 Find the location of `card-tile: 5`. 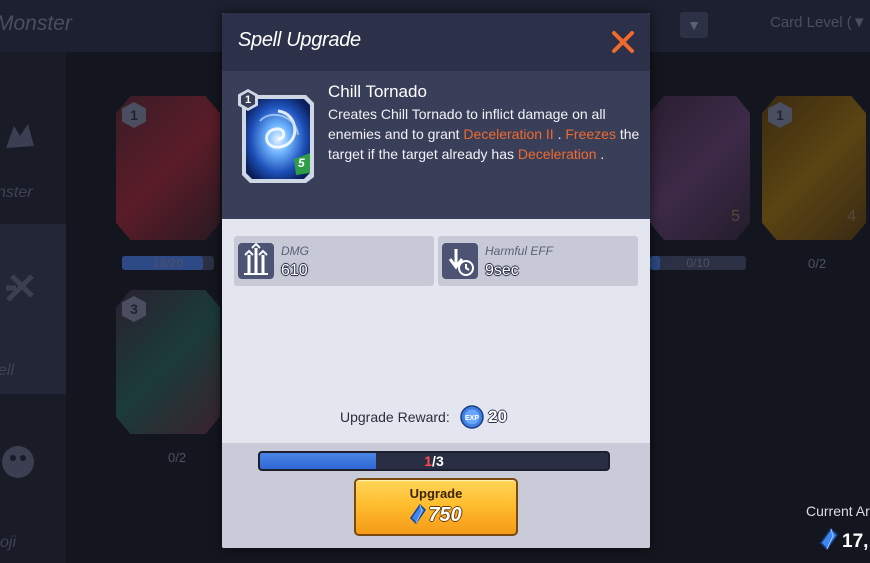

card-tile: 5 is located at coordinates (700, 168).